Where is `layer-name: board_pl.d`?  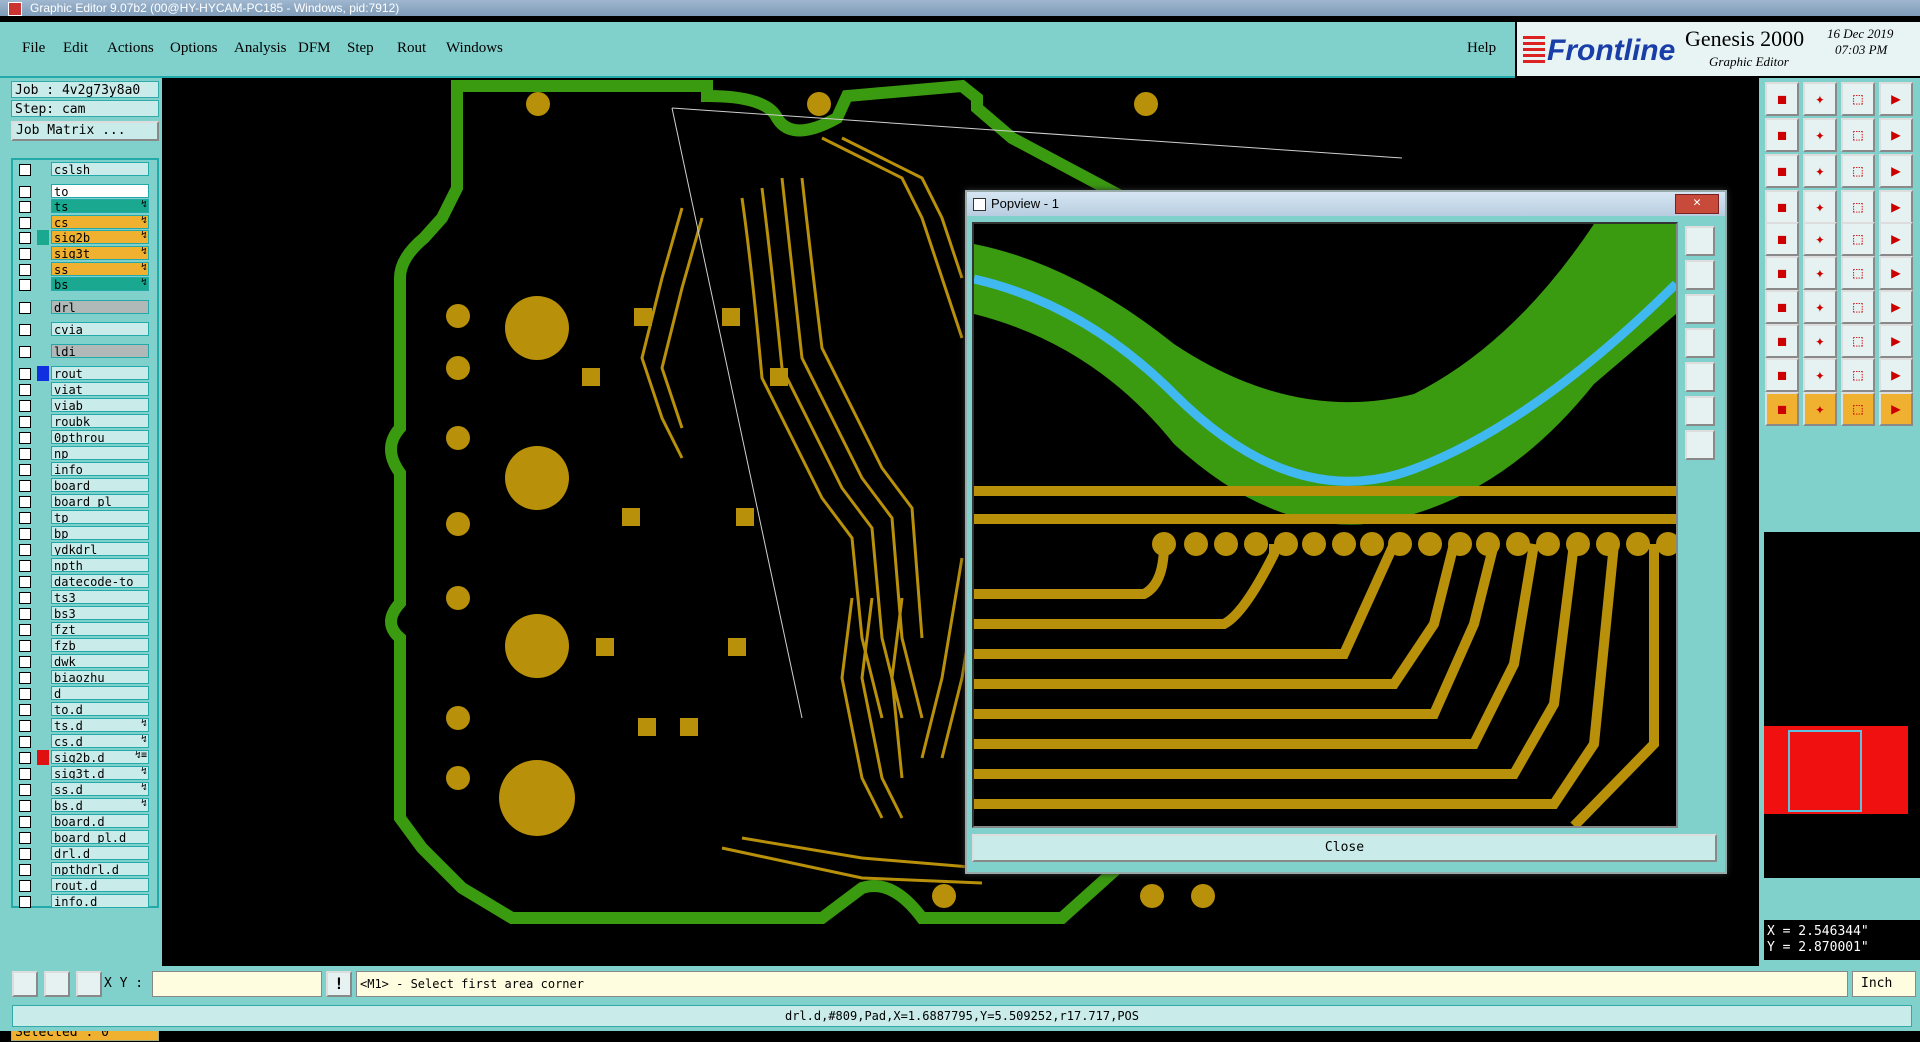
layer-name: board_pl.d is located at coordinates (100, 837).